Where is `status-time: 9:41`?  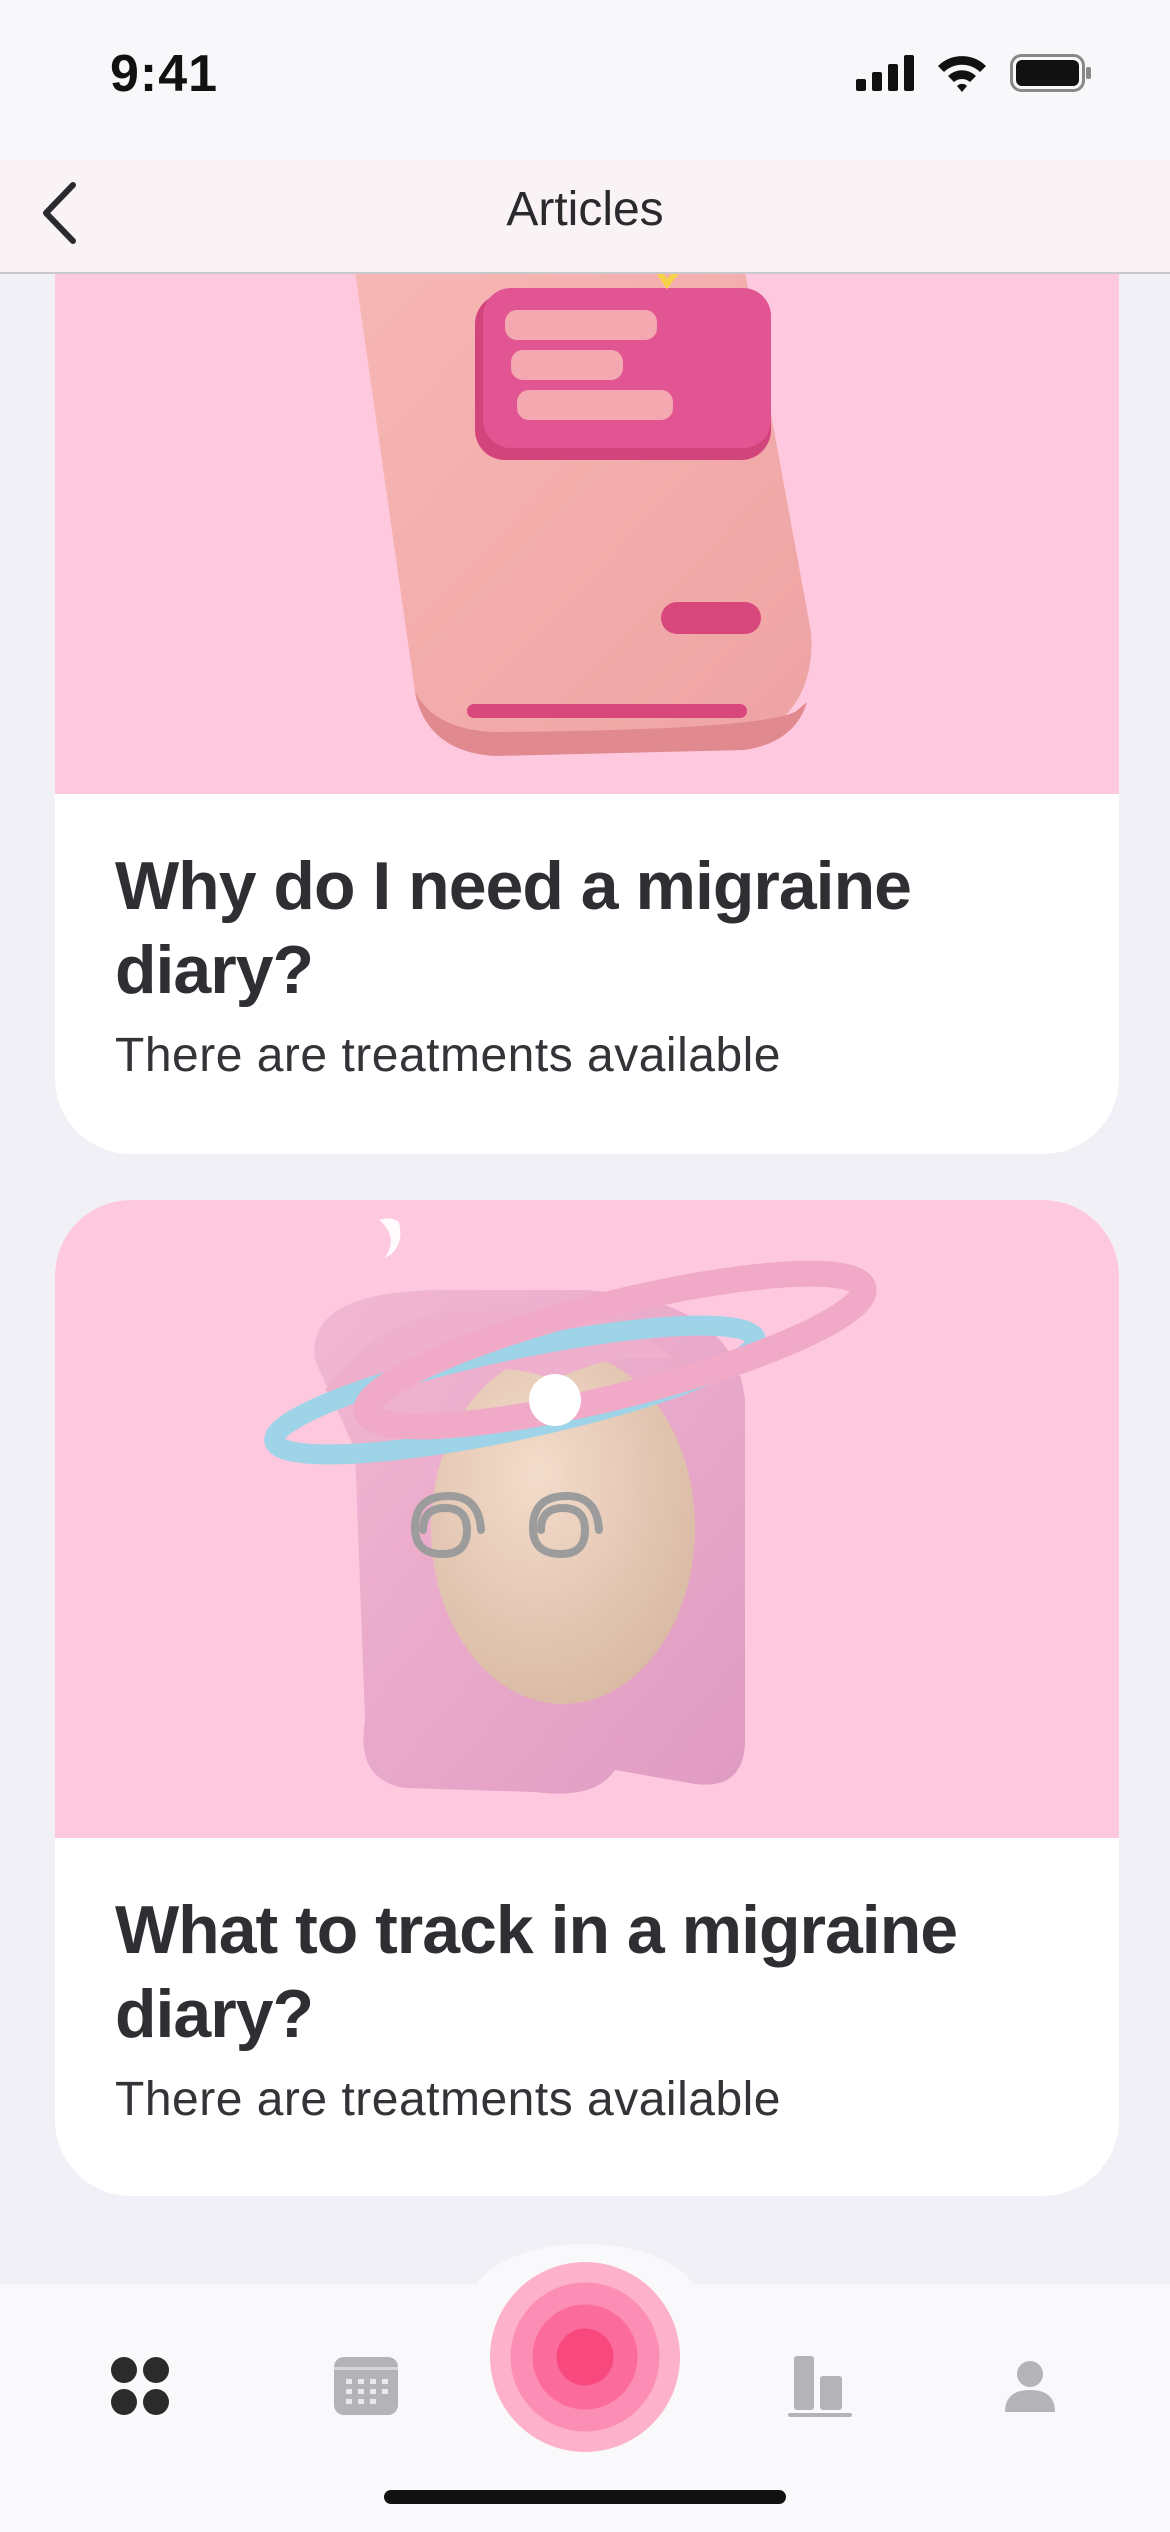
status-time: 9:41 is located at coordinates (164, 74).